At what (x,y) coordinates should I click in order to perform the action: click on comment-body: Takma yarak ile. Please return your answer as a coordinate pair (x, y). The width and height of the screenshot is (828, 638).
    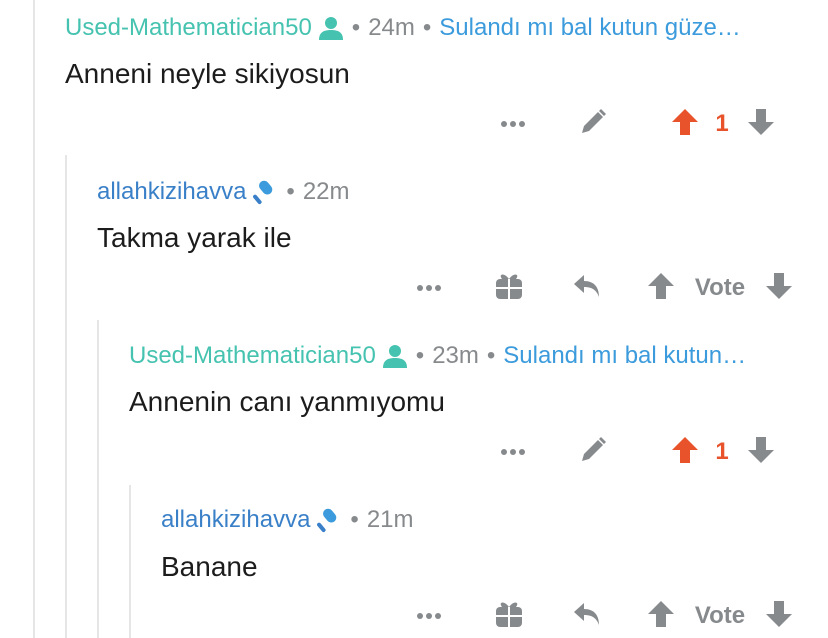
    Looking at the image, I should click on (194, 237).